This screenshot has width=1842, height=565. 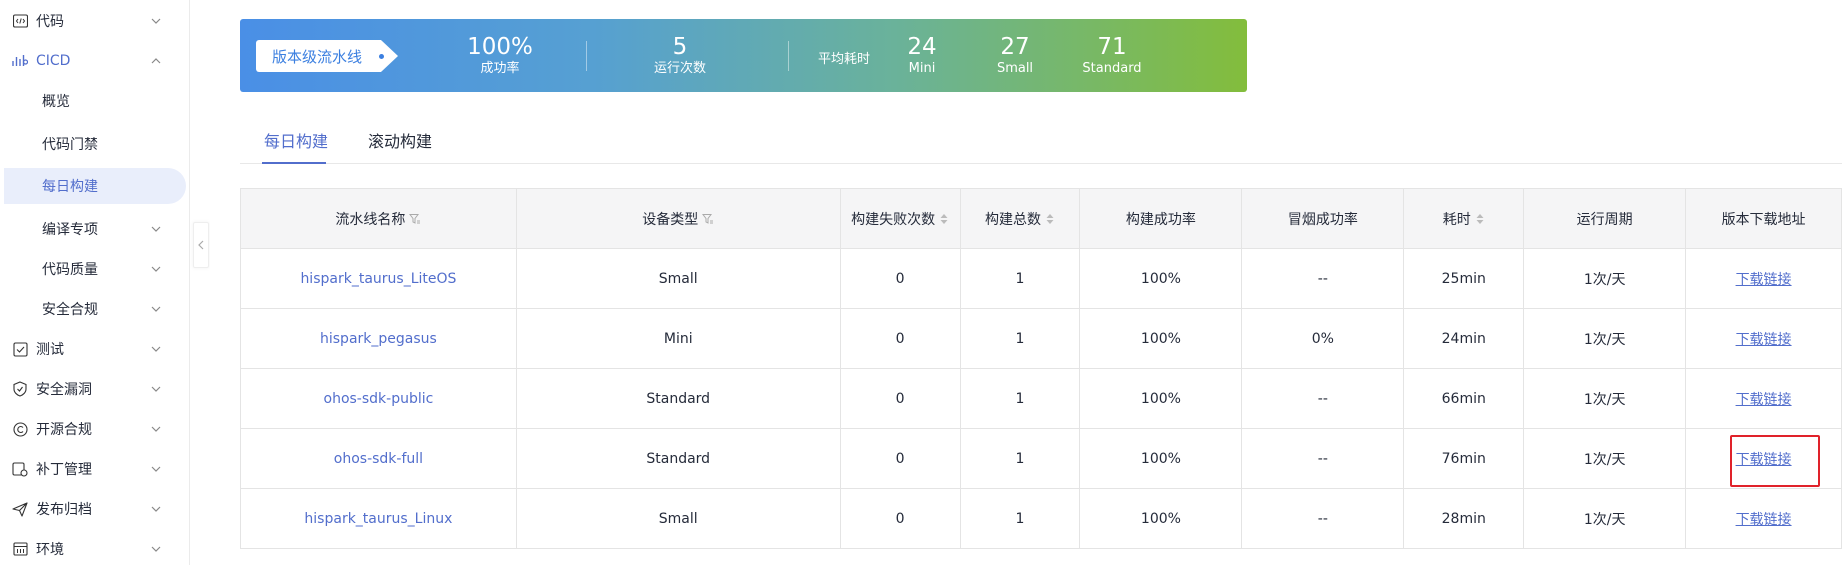 I want to click on column-header-build-success-rate: 构建成功率, so click(x=1161, y=219).